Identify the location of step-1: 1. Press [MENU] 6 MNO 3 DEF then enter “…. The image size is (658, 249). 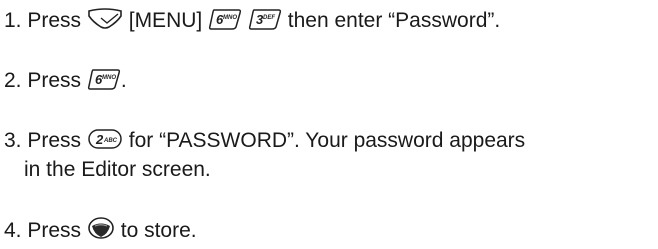
(252, 20).